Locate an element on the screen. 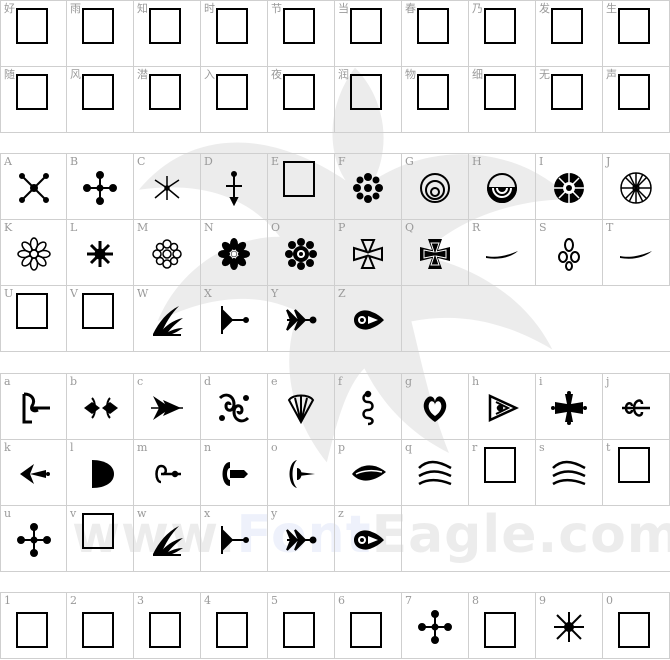 The image size is (670, 660). glyph-row: a b c d e f g h i j is located at coordinates (335, 407).